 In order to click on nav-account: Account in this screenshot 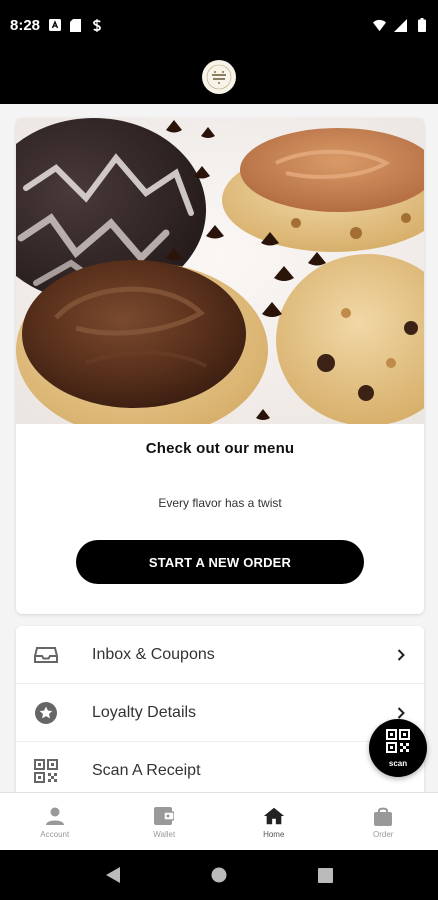, I will do `click(55, 821)`.